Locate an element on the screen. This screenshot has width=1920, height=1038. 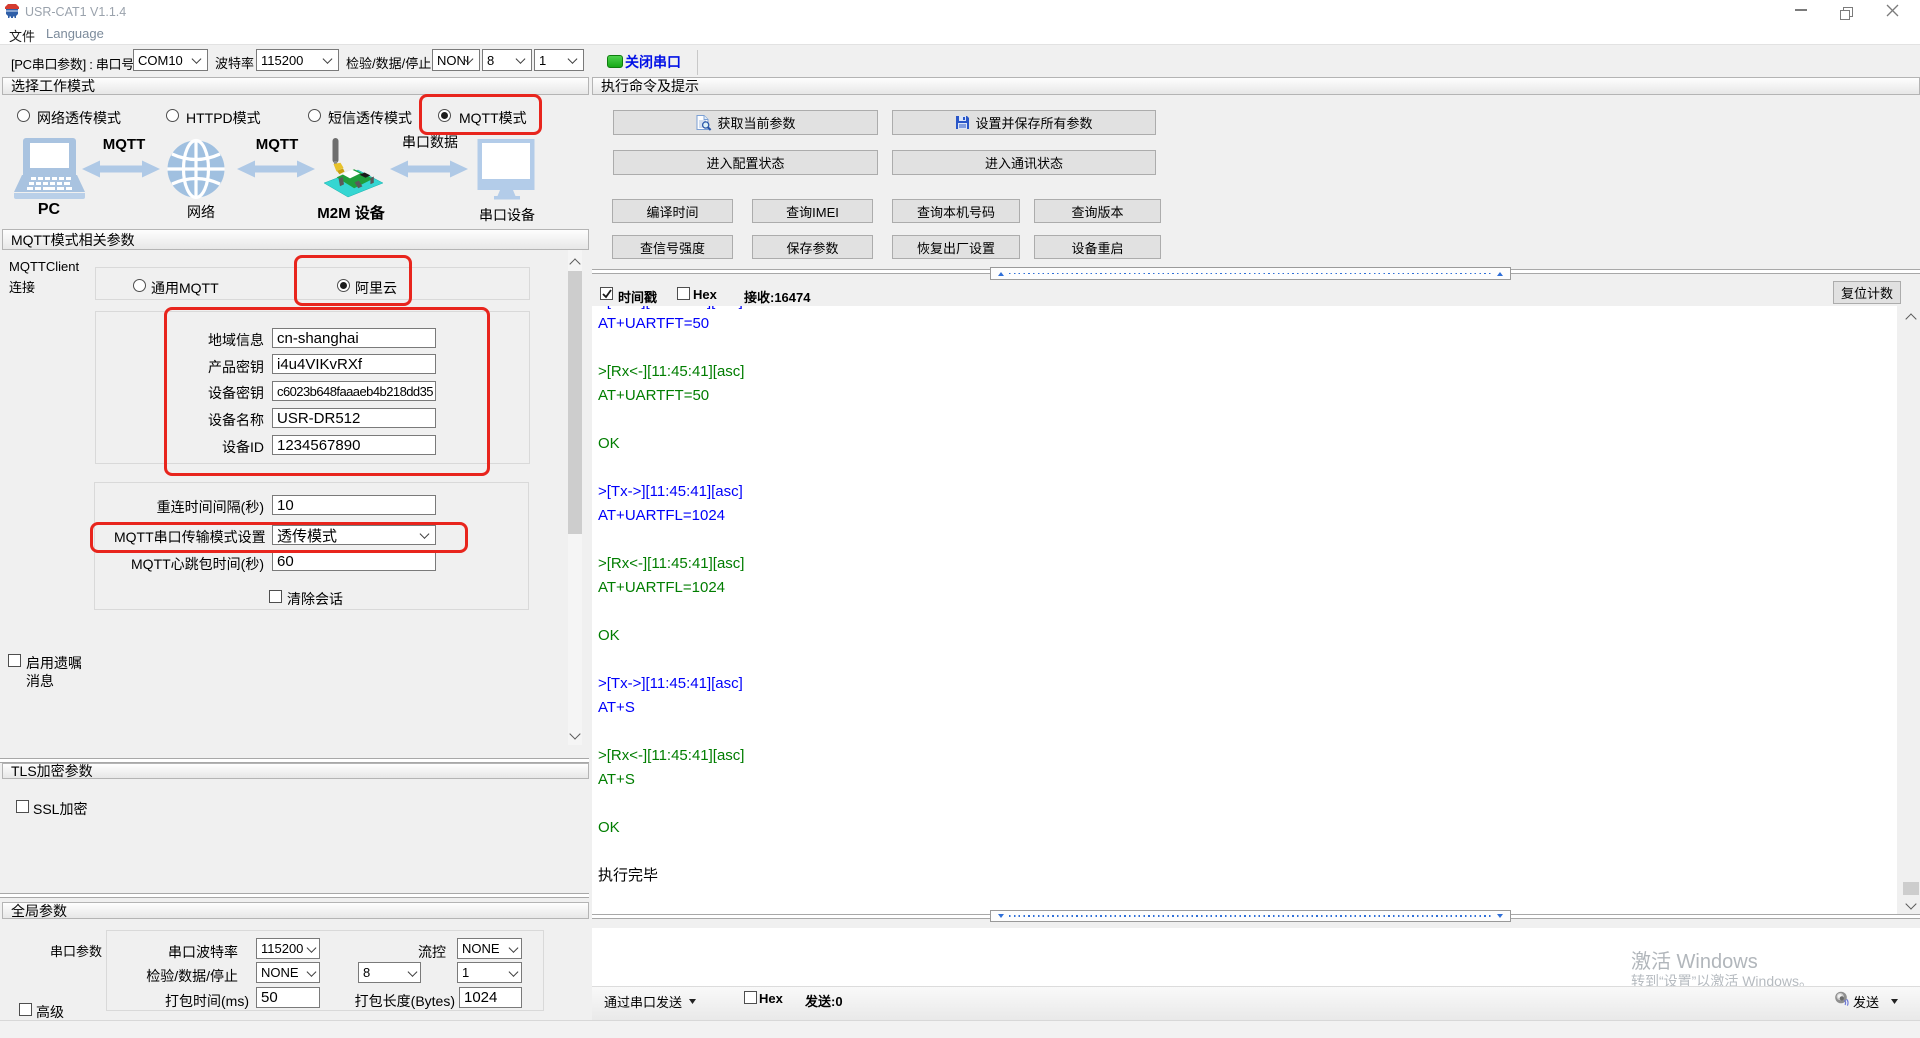
svg-text: PC is located at coordinates (49, 209).